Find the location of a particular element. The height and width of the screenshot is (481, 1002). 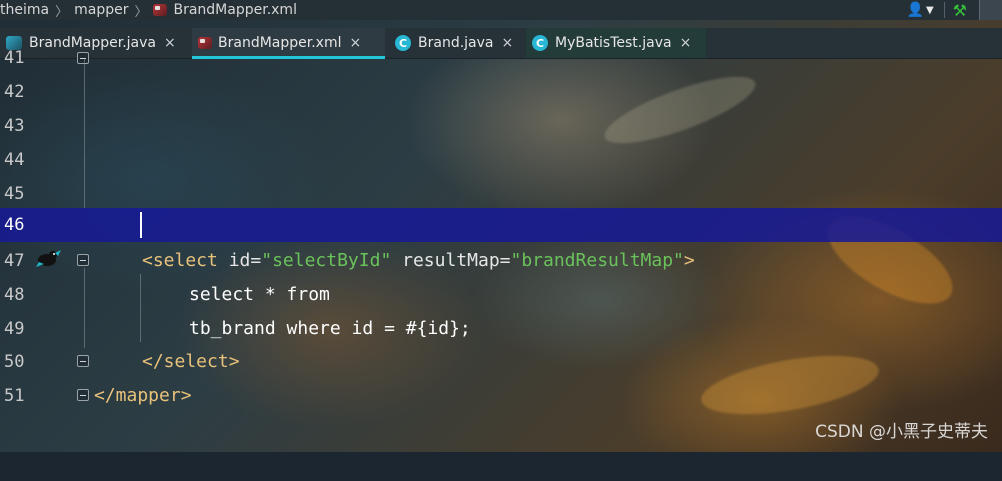

code-line: </select> is located at coordinates (501, 362).